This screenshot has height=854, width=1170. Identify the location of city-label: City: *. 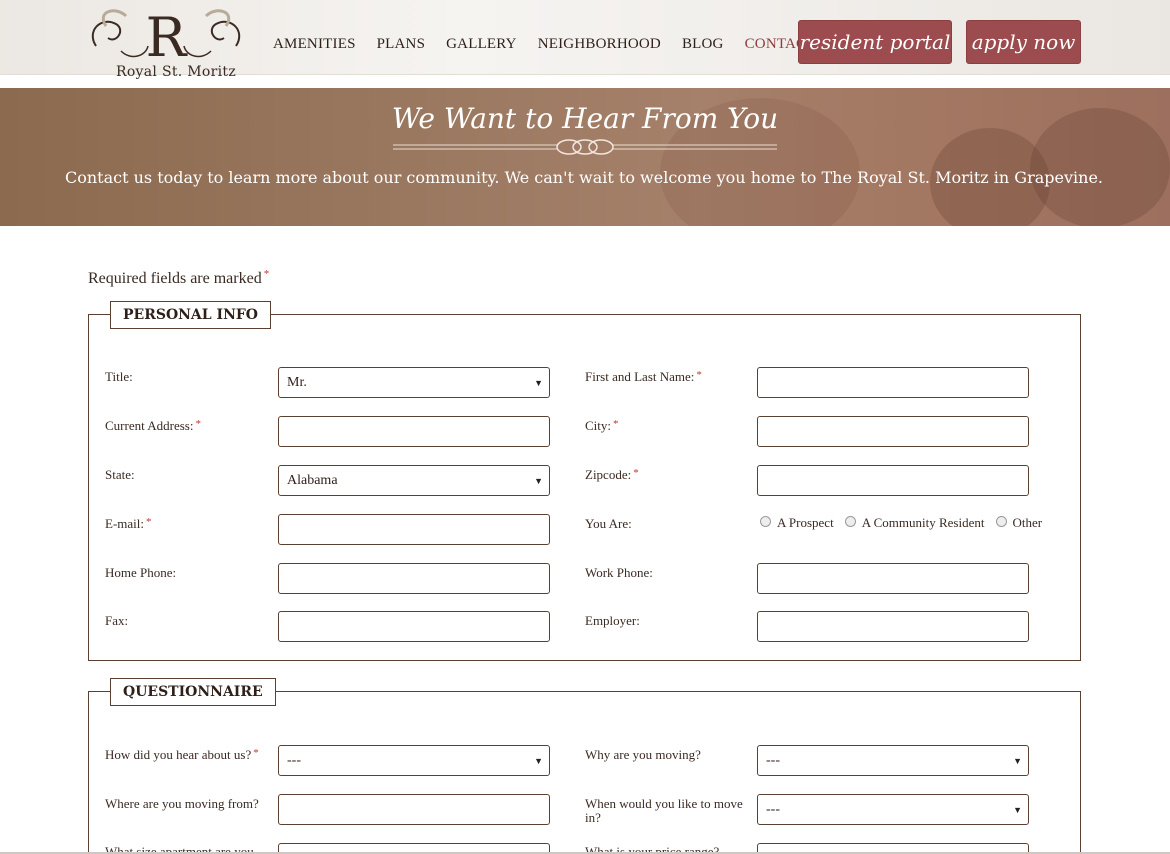
(602, 425).